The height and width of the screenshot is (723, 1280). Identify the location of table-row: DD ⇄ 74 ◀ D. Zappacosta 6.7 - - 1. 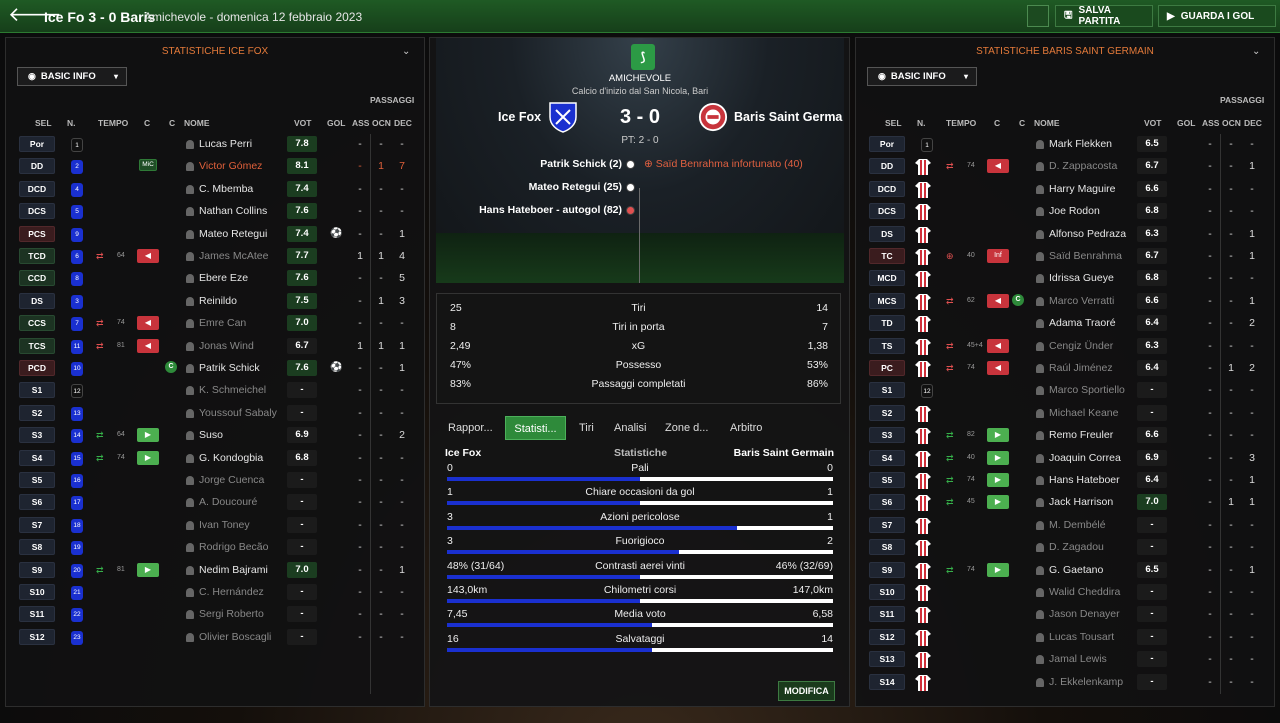
(1065, 167).